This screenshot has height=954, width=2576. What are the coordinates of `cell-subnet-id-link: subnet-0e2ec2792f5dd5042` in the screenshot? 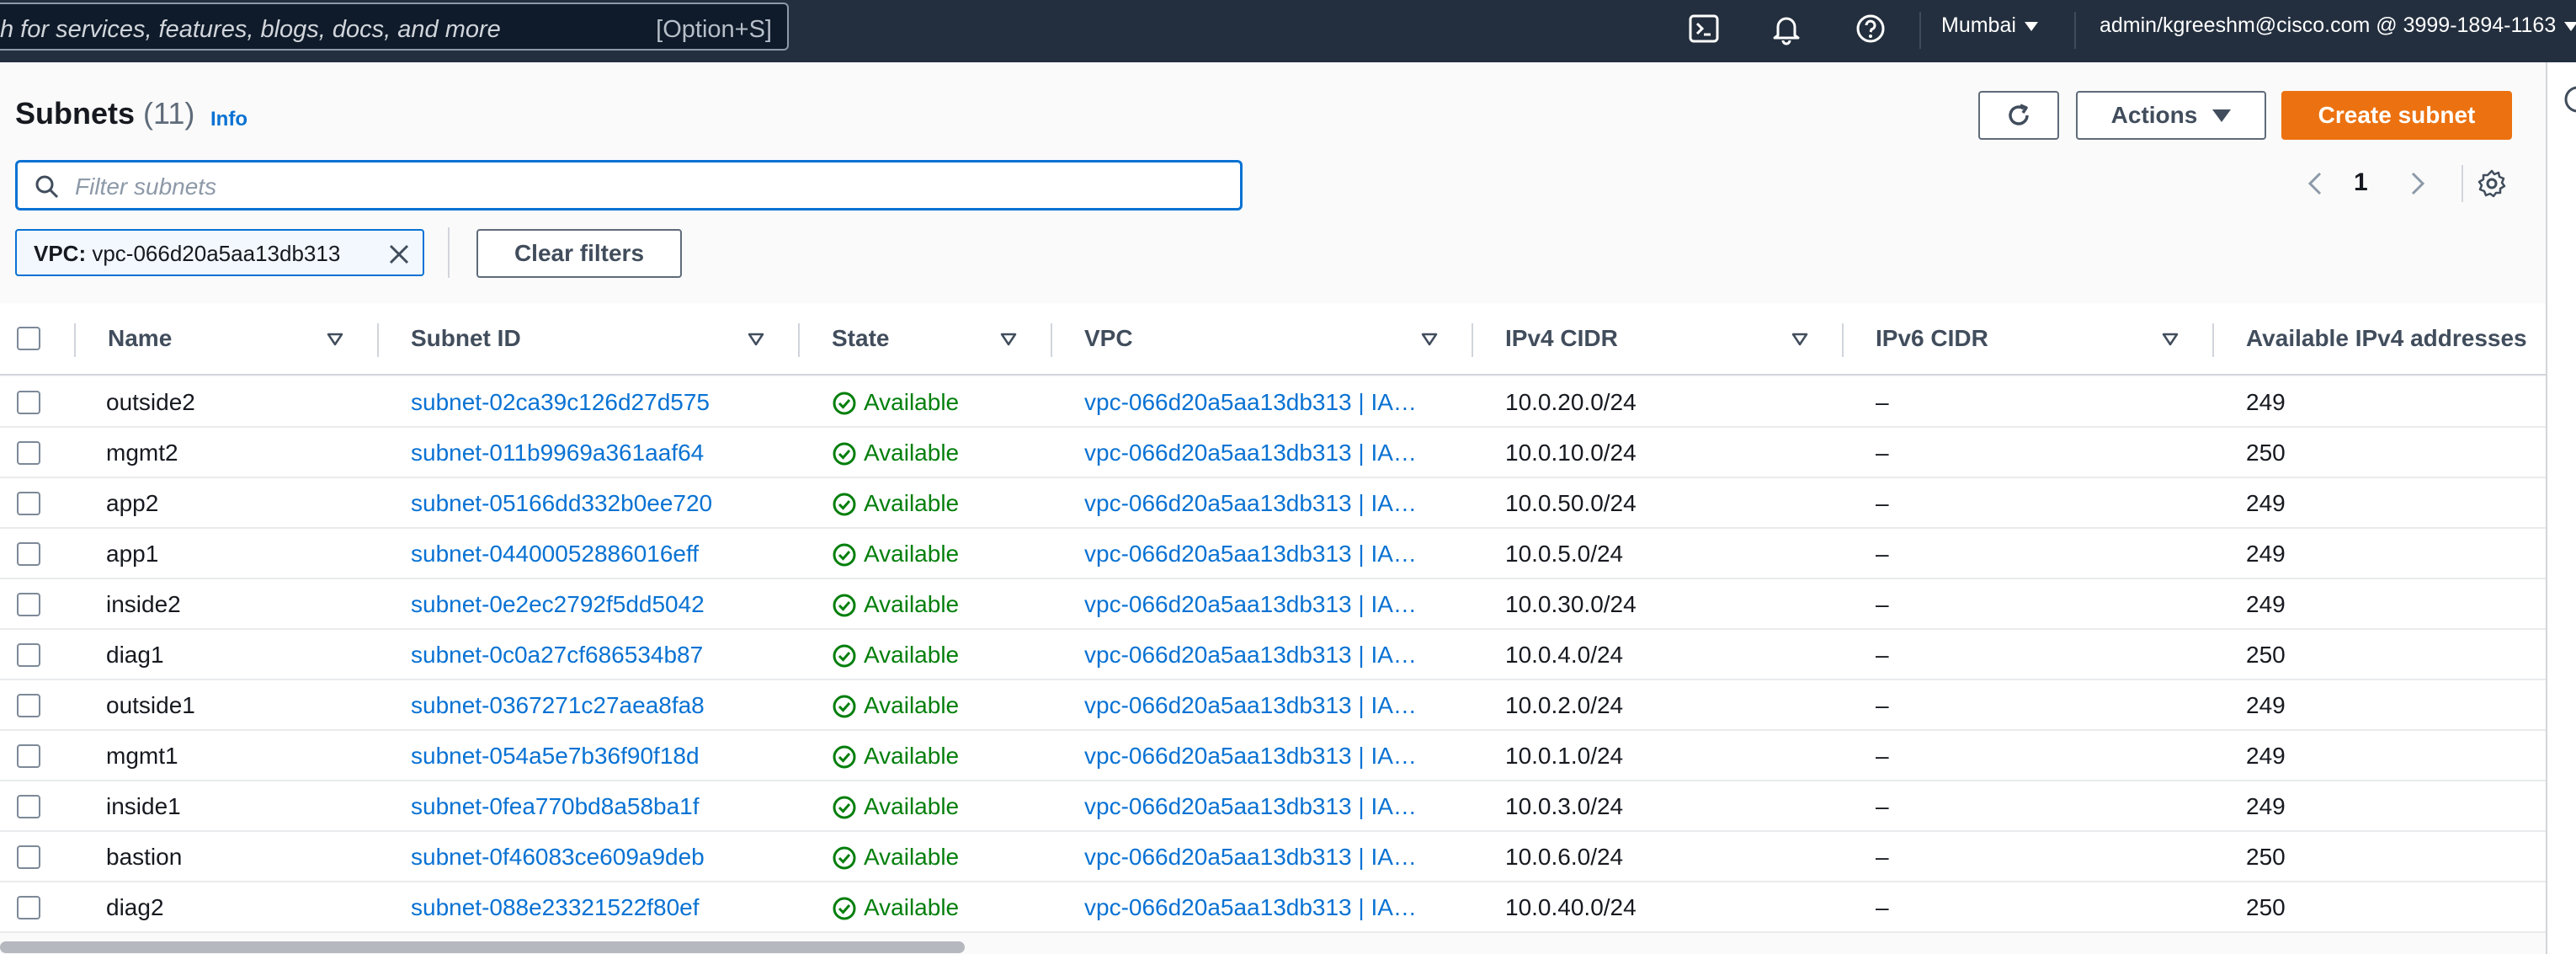 It's located at (558, 604).